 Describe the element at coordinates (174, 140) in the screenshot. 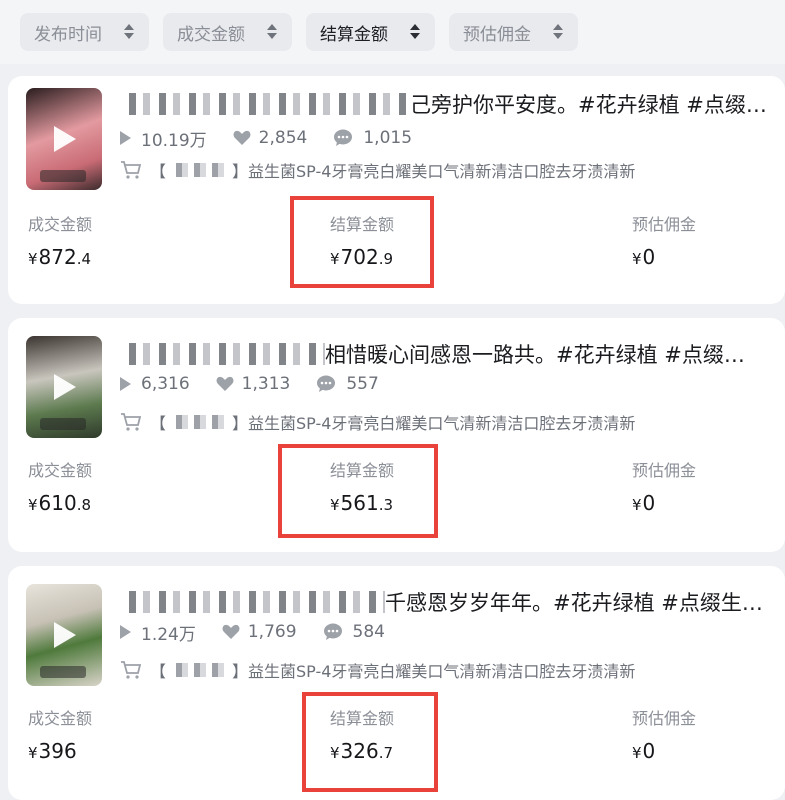

I see `views-count: 10.19万` at that location.